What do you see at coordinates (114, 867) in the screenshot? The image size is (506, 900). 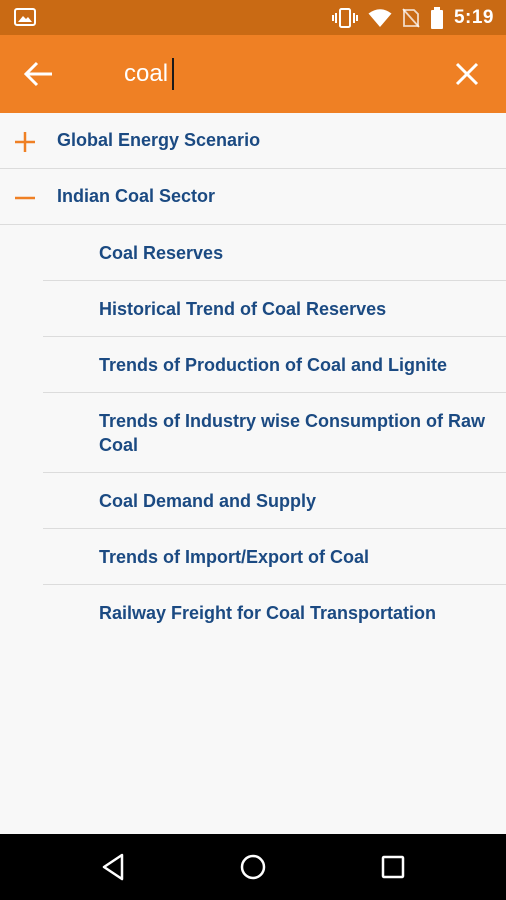 I see `back-triangle-icon` at bounding box center [114, 867].